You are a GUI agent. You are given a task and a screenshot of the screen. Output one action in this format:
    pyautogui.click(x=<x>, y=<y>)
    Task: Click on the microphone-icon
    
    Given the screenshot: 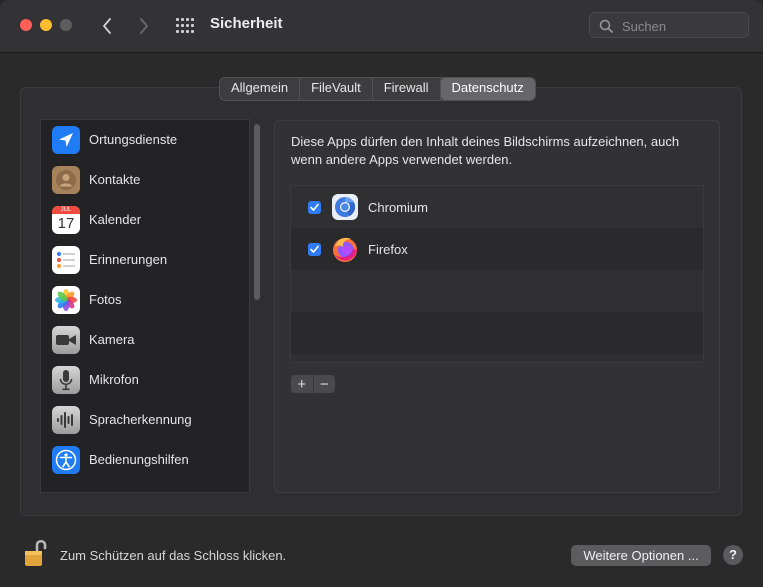 What is the action you would take?
    pyautogui.click(x=66, y=380)
    